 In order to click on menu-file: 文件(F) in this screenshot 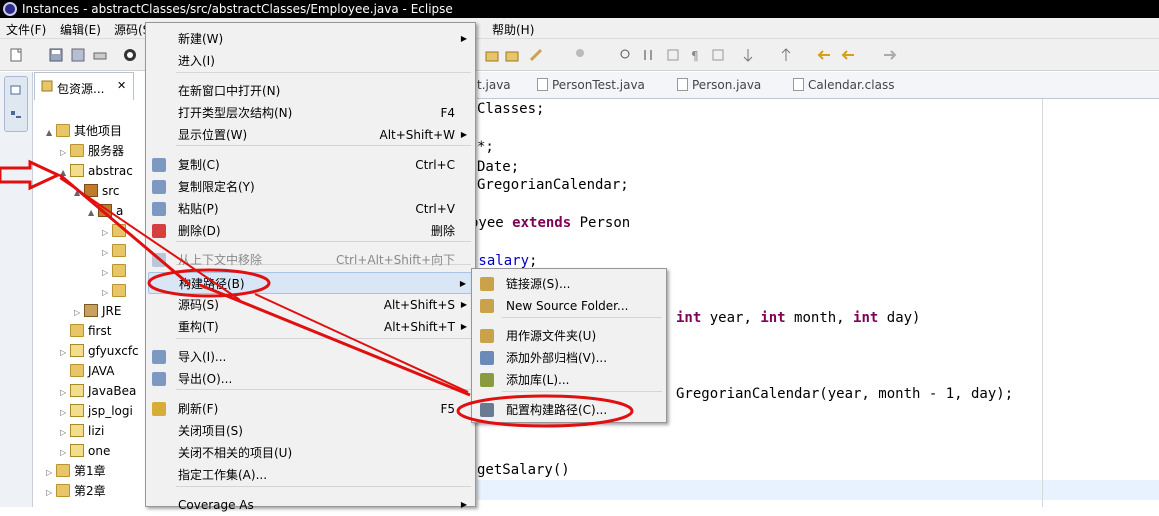, I will do `click(26, 29)`.